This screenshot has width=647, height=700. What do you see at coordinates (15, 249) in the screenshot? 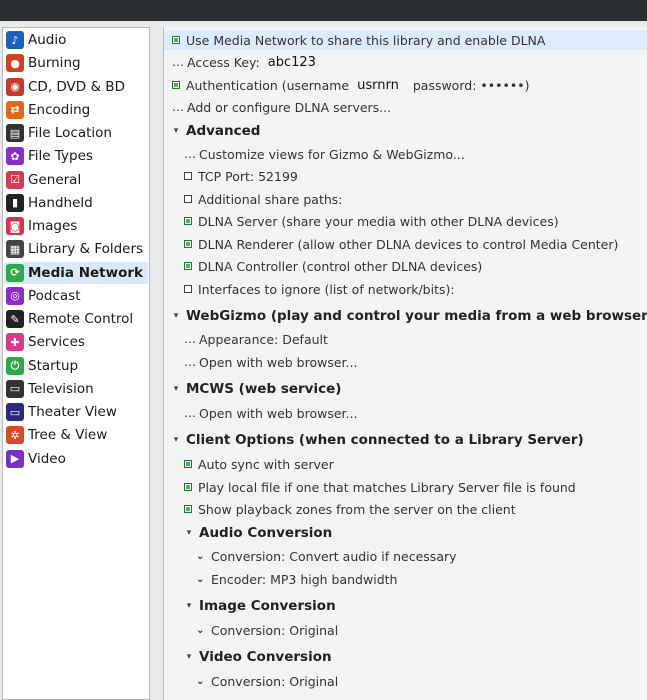
I see `library-icon: ▦` at bounding box center [15, 249].